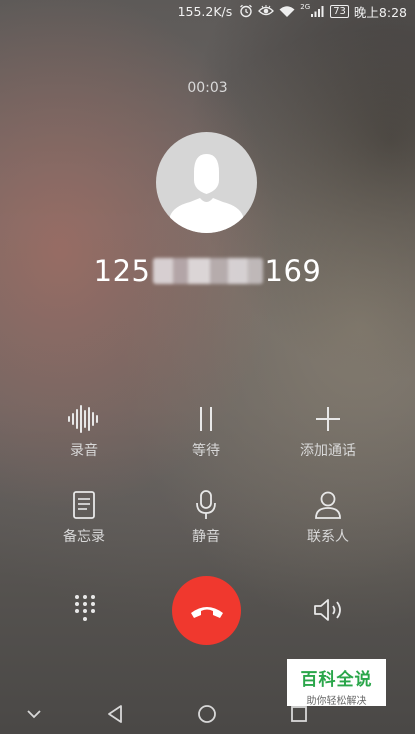 This screenshot has height=734, width=415. Describe the element at coordinates (336, 701) in the screenshot. I see `watermark-subtitle: 助你轻松解决` at that location.